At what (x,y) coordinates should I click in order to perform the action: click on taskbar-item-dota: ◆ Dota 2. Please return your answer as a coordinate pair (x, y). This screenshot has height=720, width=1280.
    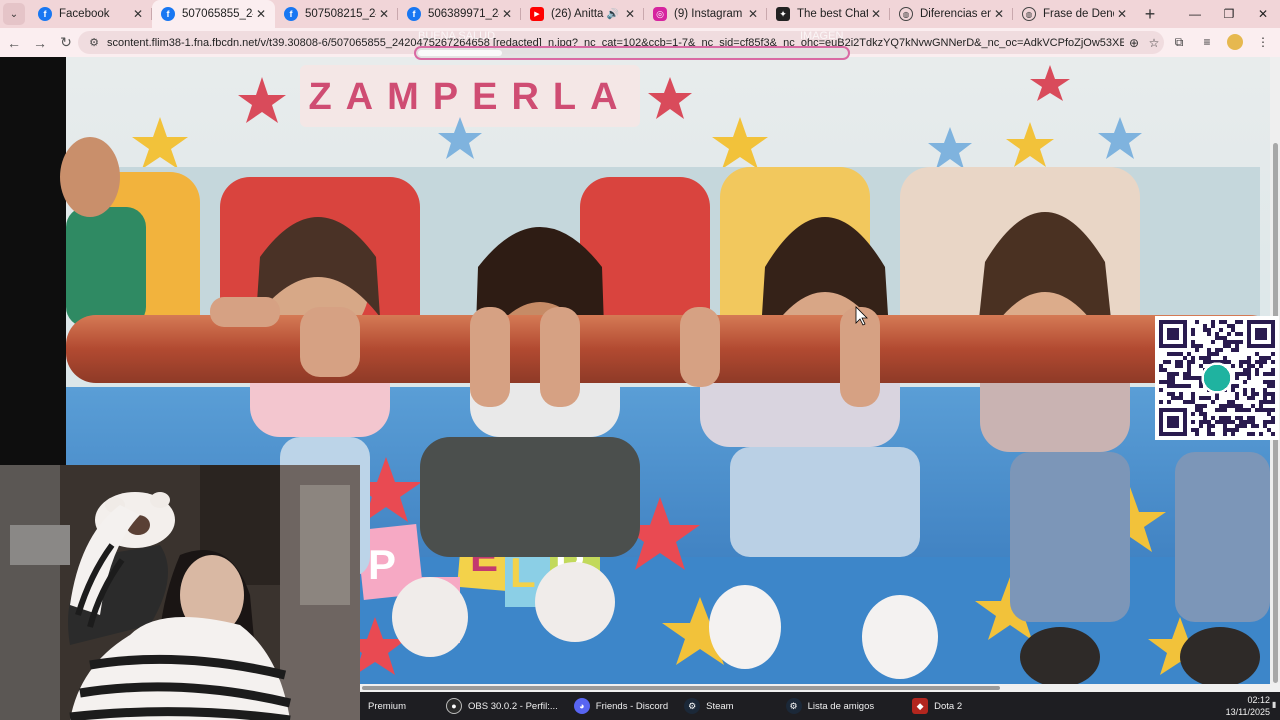
    Looking at the image, I should click on (937, 706).